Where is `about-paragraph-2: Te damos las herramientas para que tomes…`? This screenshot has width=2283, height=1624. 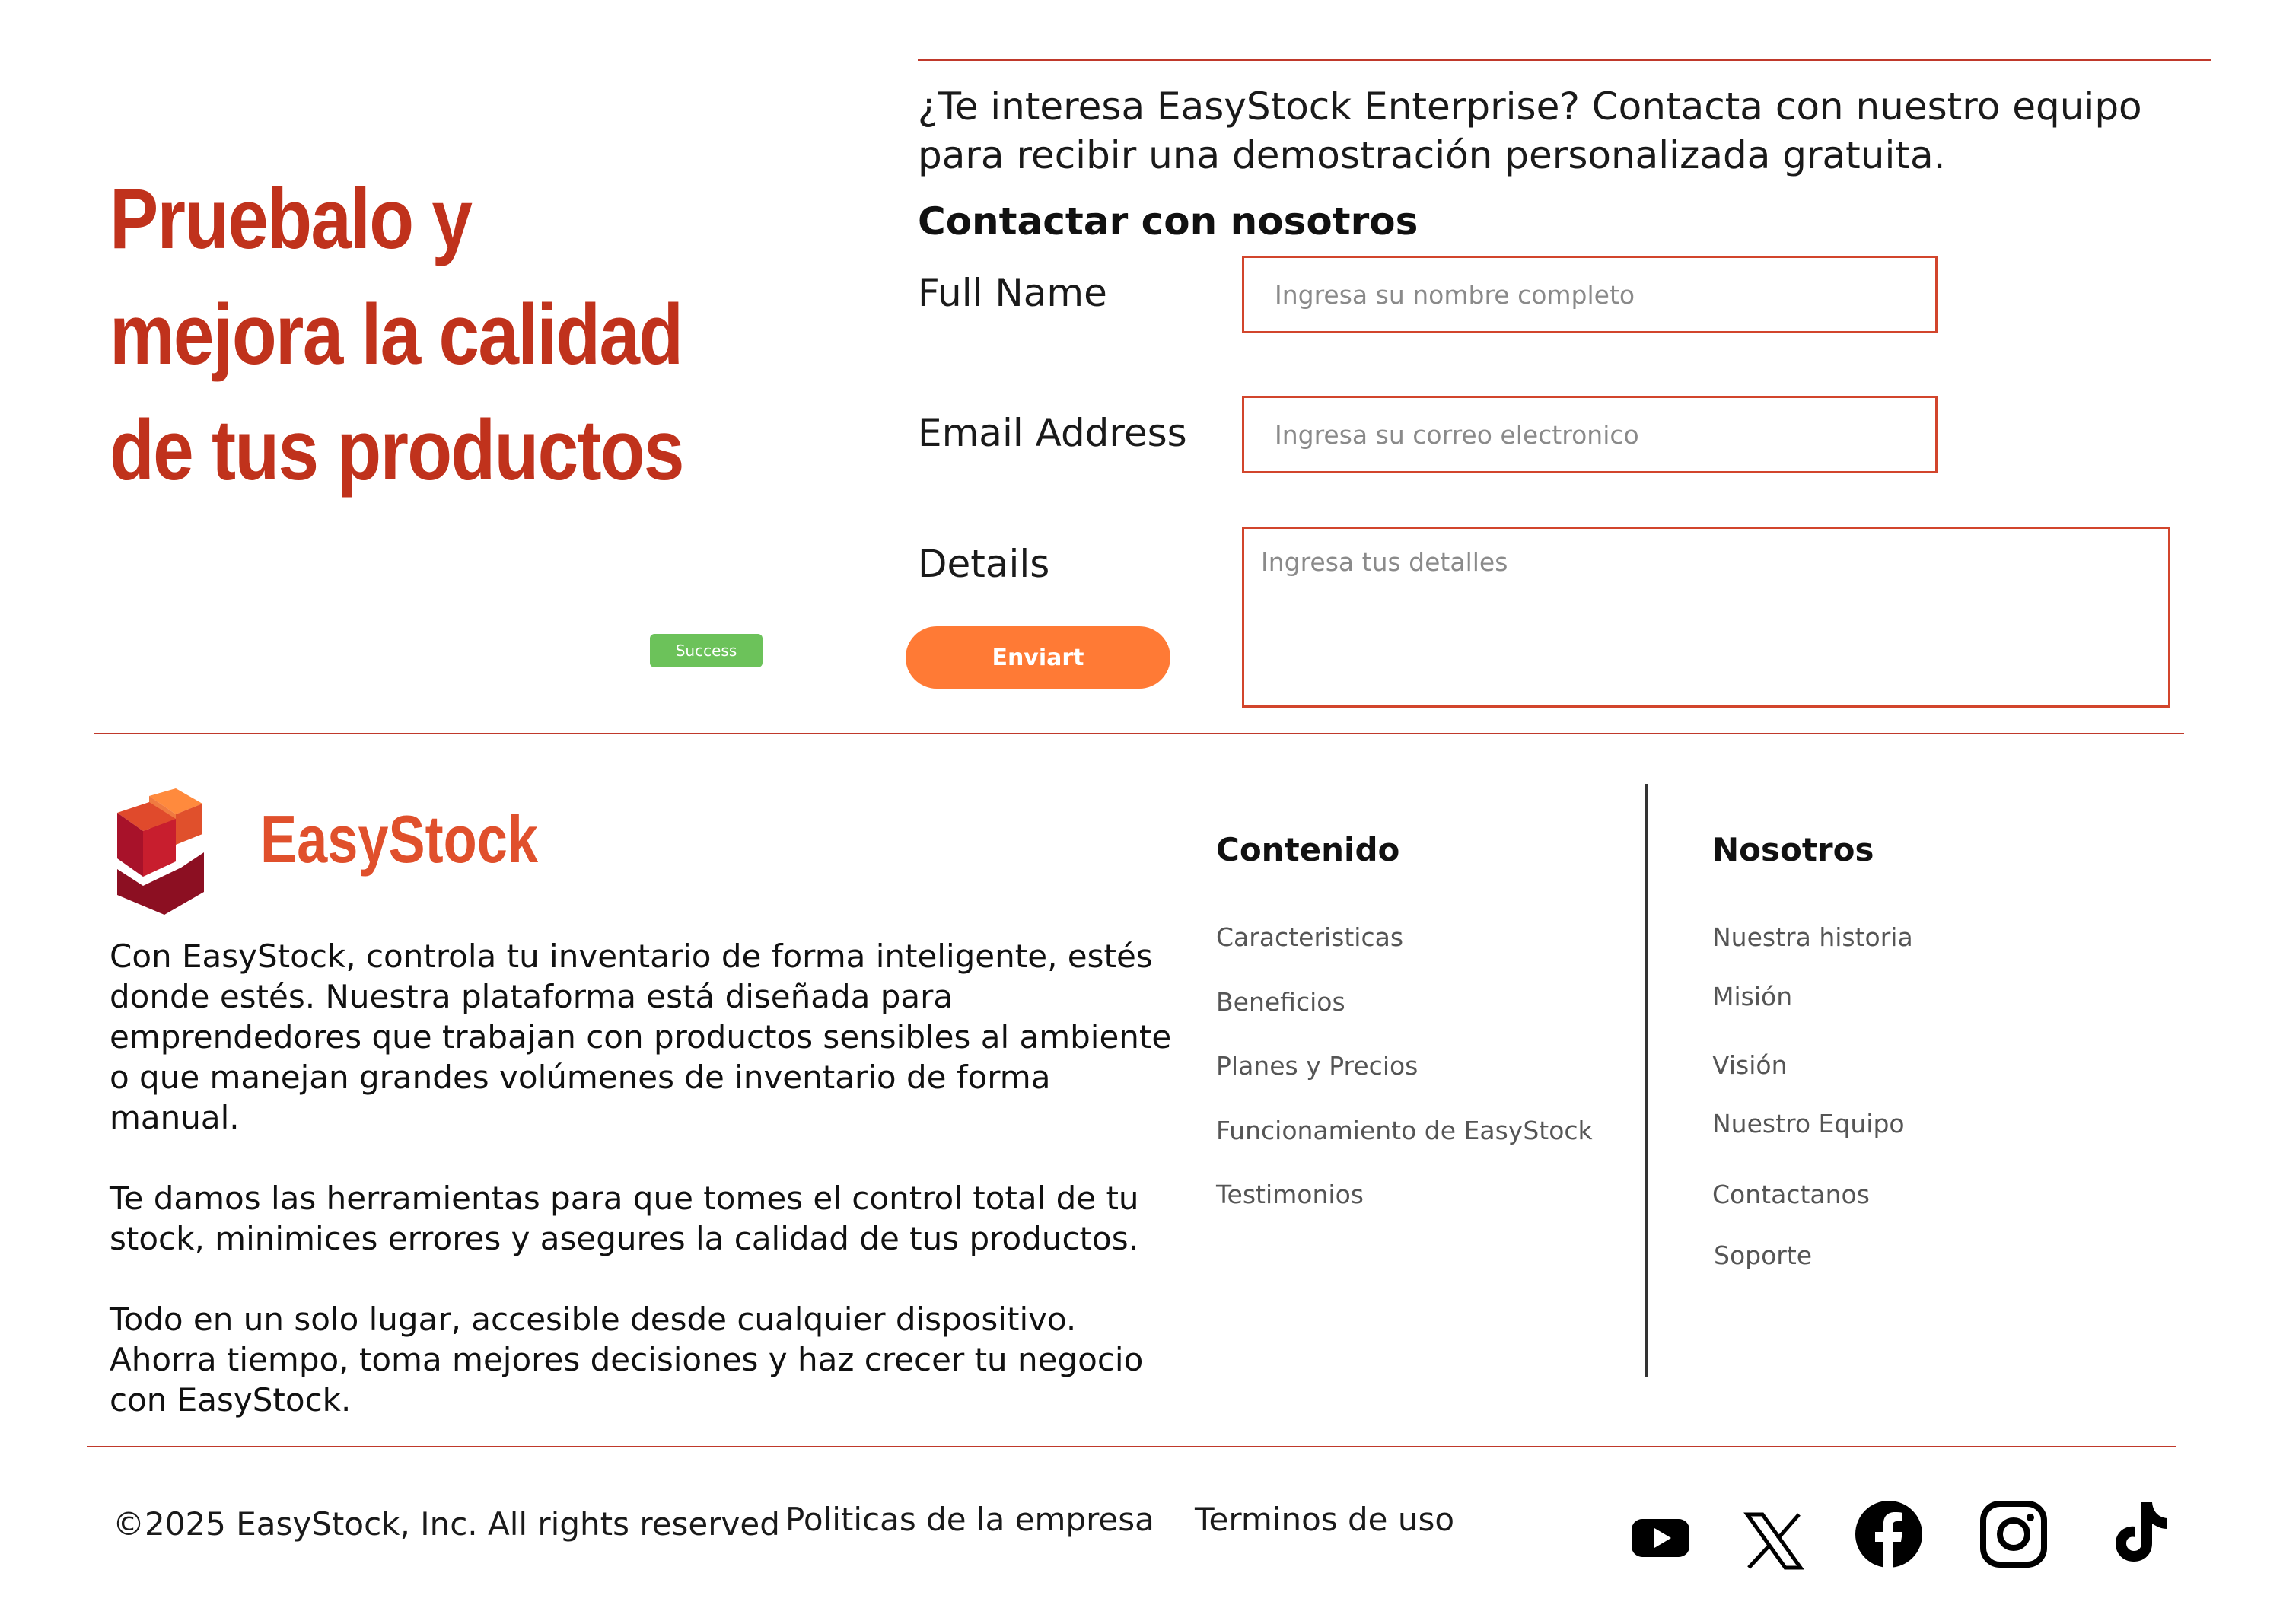 about-paragraph-2: Te damos las herramientas para que tomes… is located at coordinates (624, 1218).